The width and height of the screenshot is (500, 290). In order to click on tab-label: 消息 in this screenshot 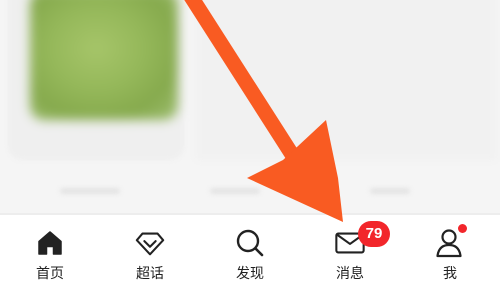, I will do `click(350, 274)`.